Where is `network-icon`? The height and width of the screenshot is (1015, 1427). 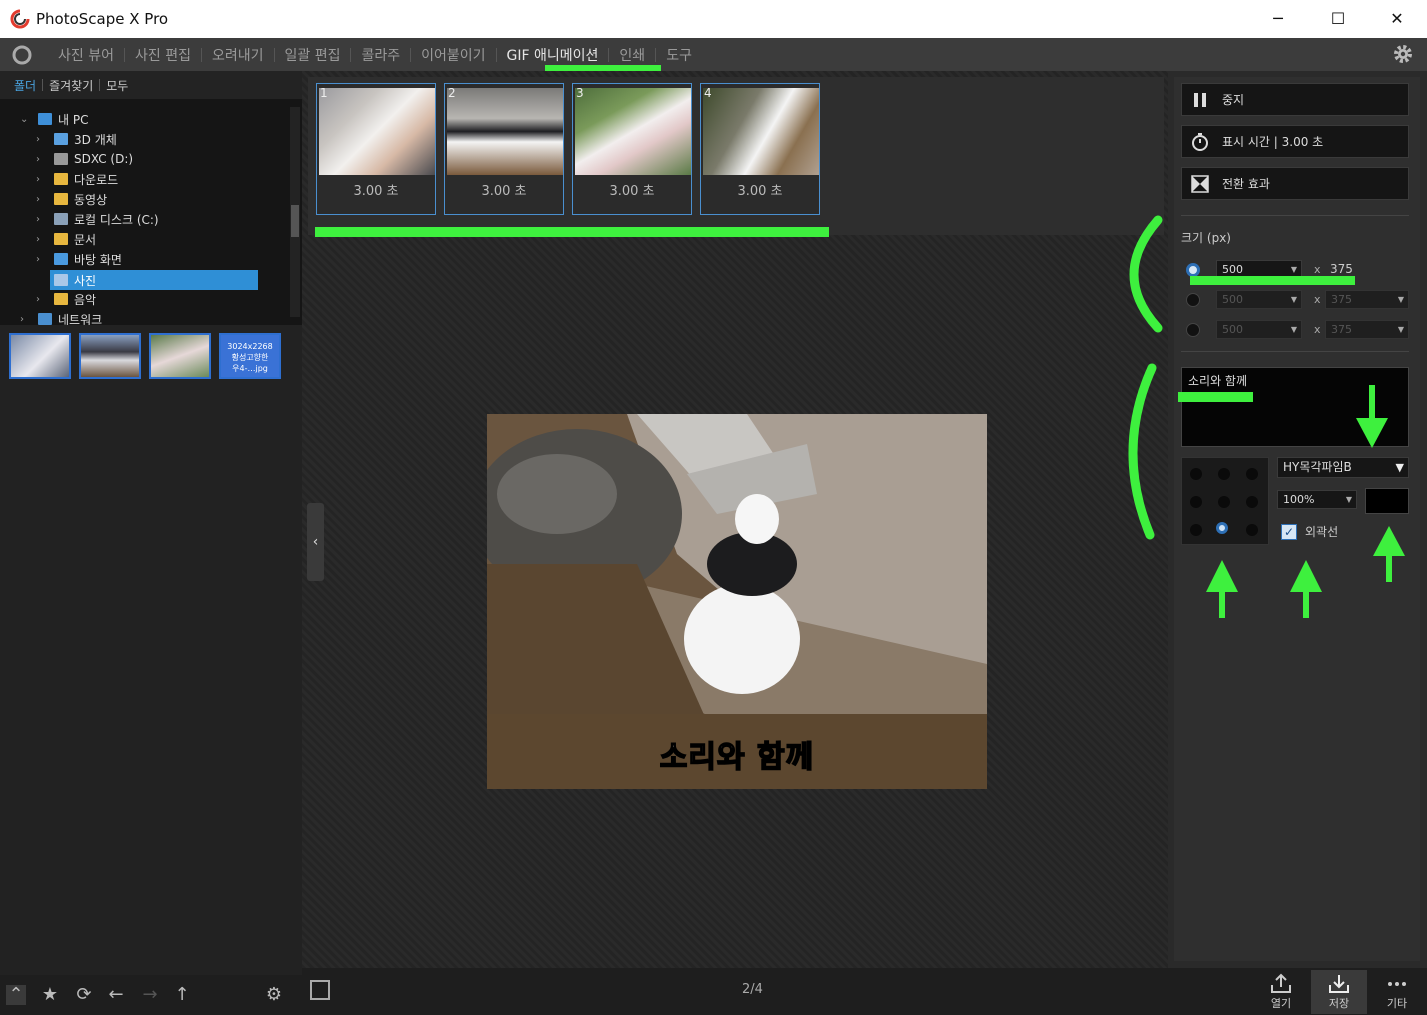
network-icon is located at coordinates (45, 319).